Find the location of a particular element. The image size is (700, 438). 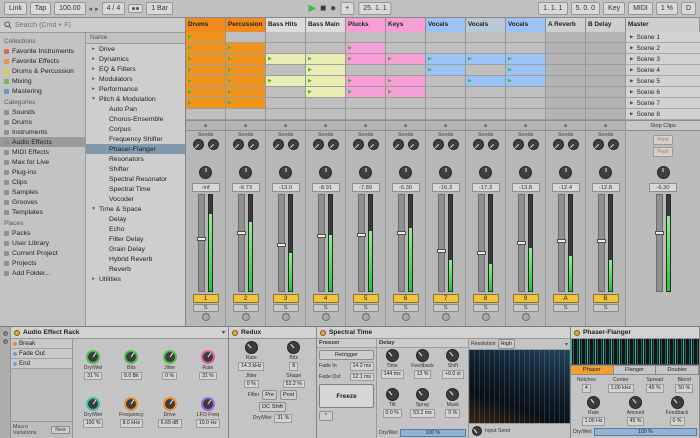

resolution-selector: High is located at coordinates (506, 344).